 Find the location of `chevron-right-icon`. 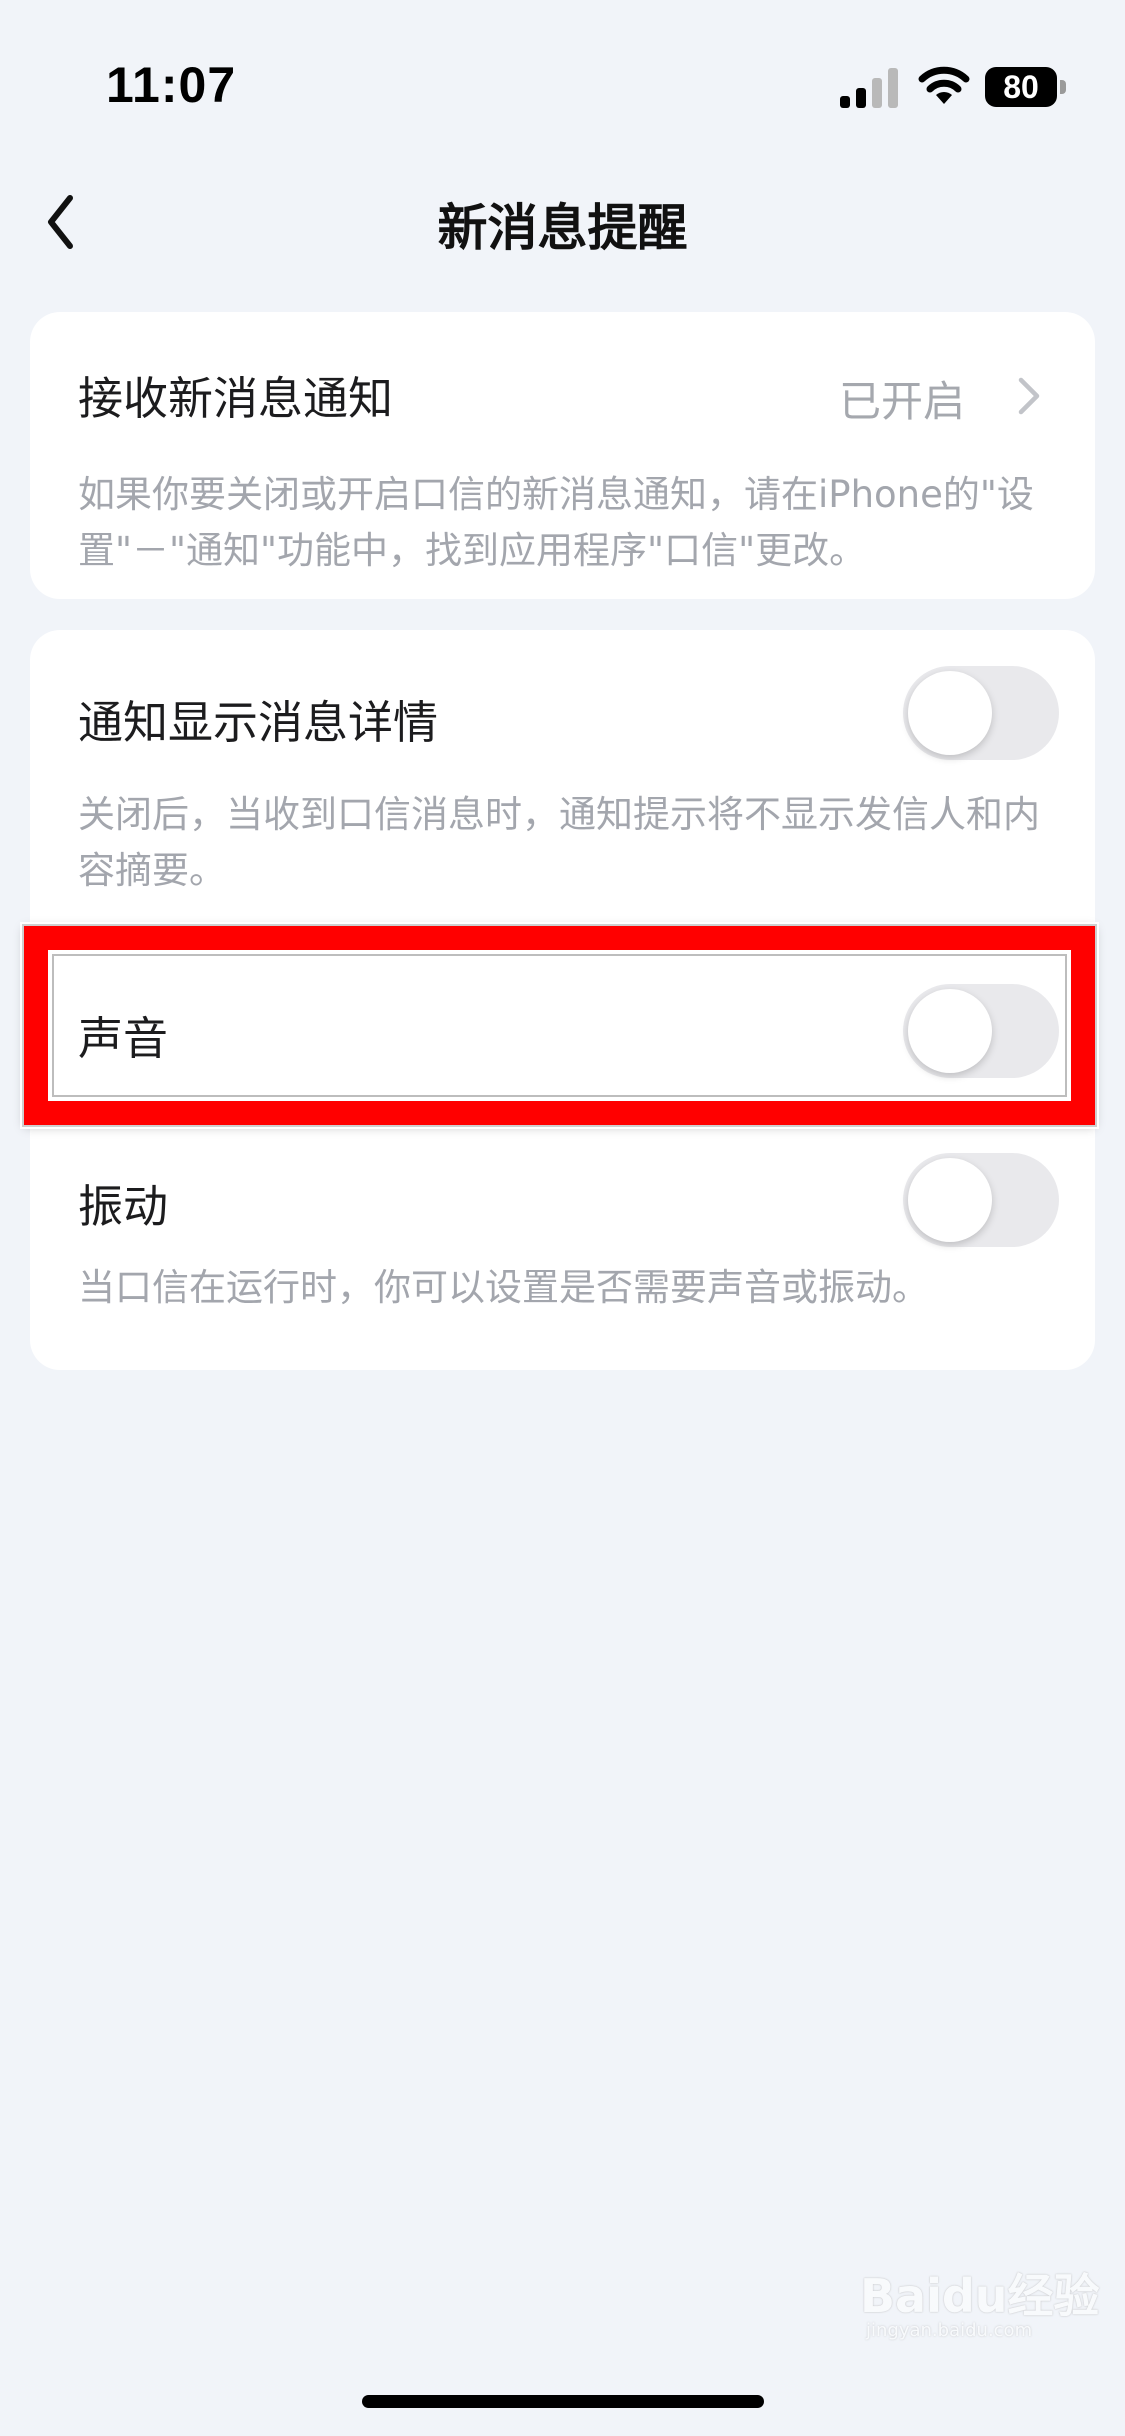

chevron-right-icon is located at coordinates (1028, 396).